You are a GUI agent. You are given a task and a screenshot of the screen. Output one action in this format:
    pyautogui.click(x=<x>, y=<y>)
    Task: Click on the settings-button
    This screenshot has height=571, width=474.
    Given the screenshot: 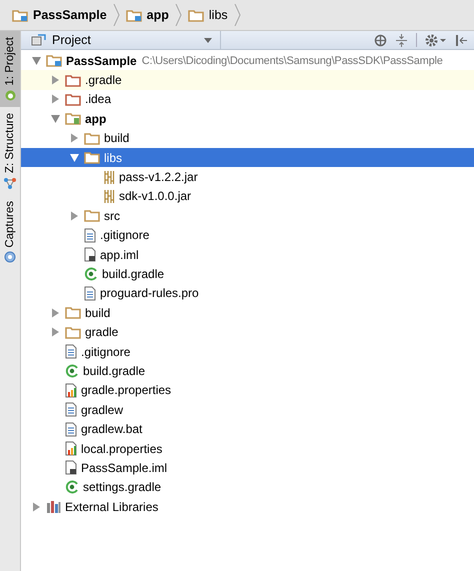 What is the action you would take?
    pyautogui.click(x=436, y=40)
    